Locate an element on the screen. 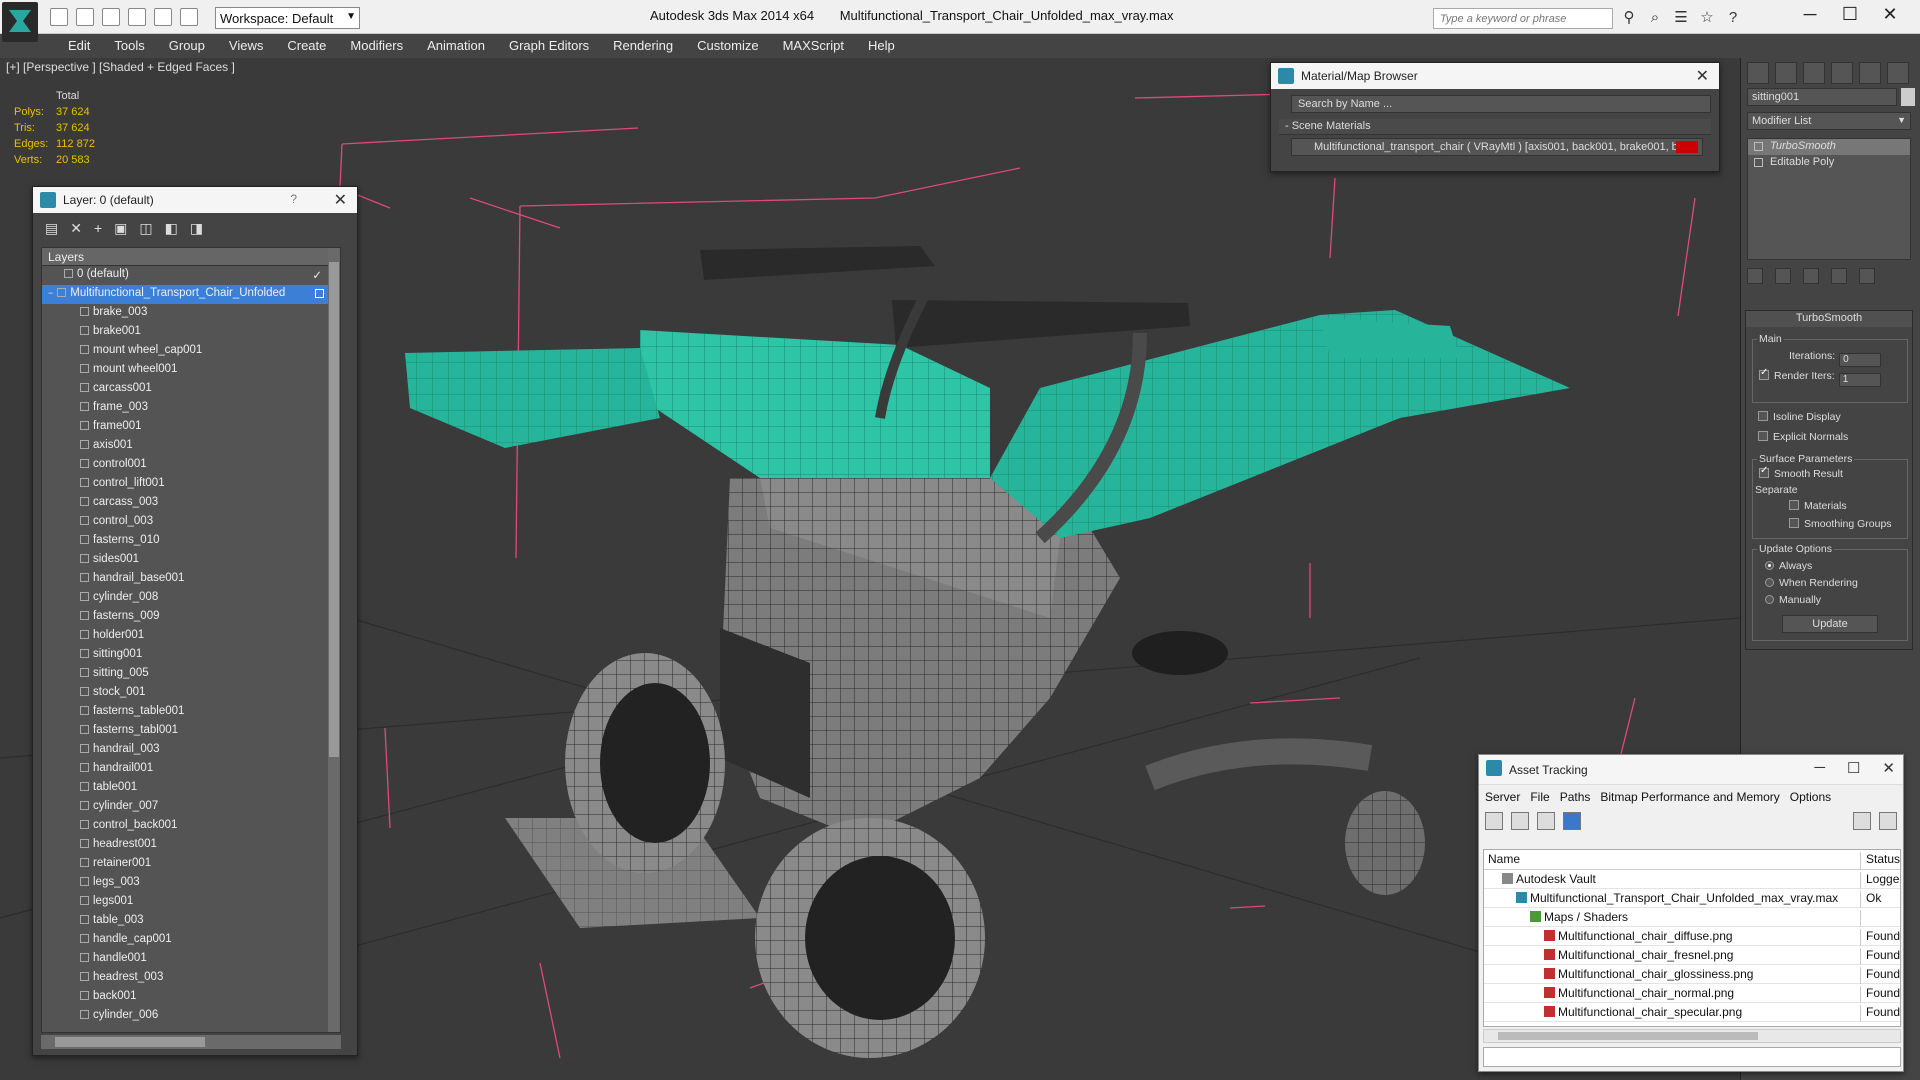 The image size is (1920, 1080). layer-object-item: handrail_base001 is located at coordinates (191, 579).